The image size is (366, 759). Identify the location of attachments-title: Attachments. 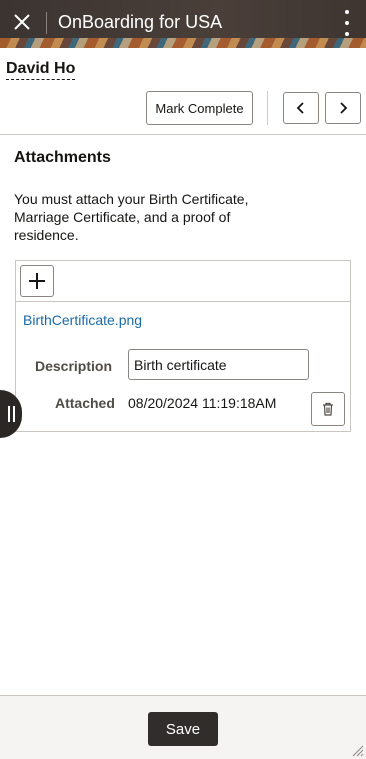
(62, 157).